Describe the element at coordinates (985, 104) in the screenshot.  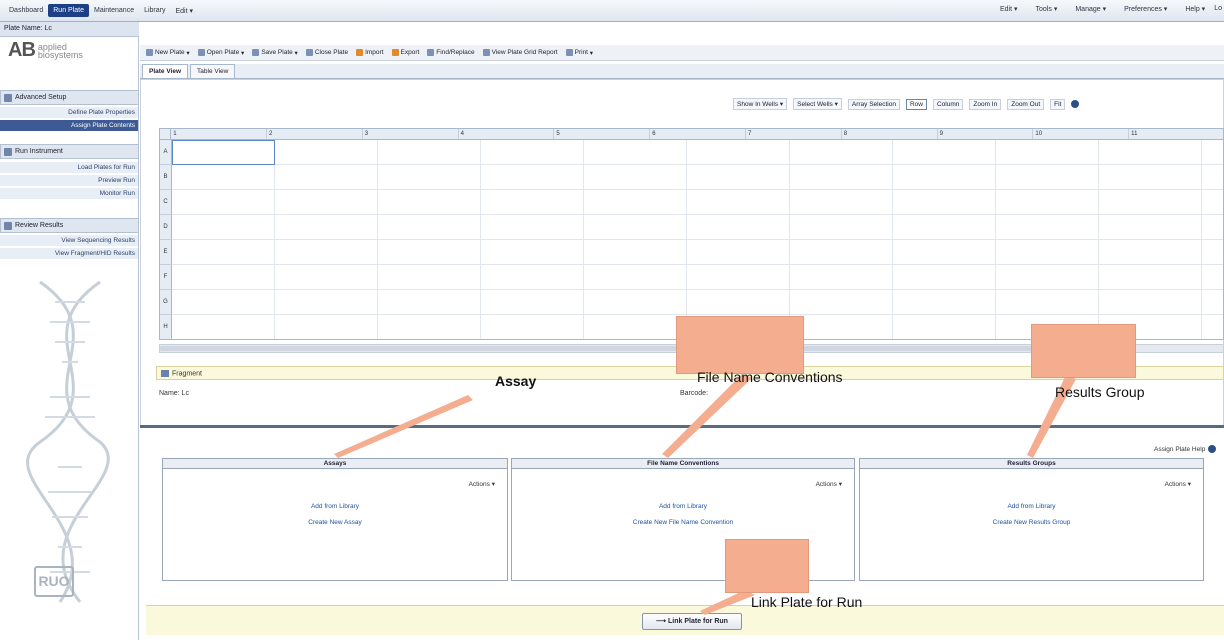
I see `zoom-in-button: Zoom In` at that location.